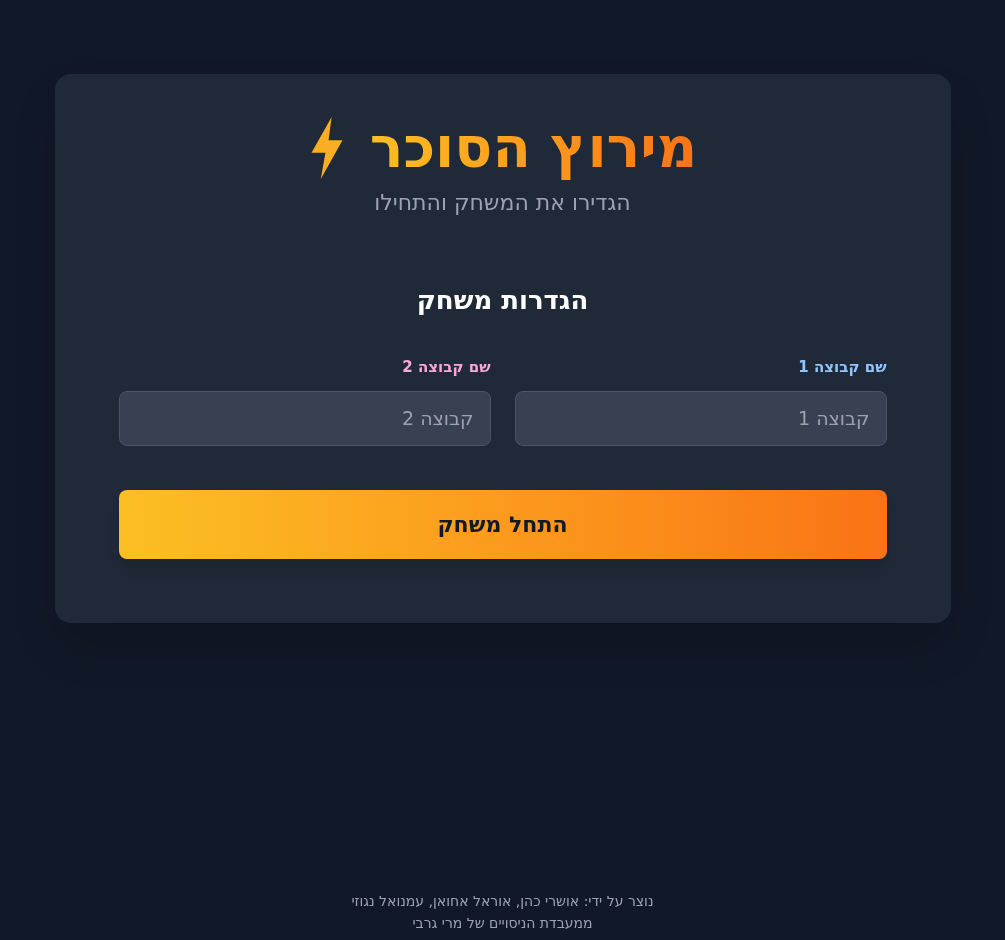 The width and height of the screenshot is (1005, 940). What do you see at coordinates (446, 367) in the screenshot?
I see `field-label: שם קבוצה 2` at bounding box center [446, 367].